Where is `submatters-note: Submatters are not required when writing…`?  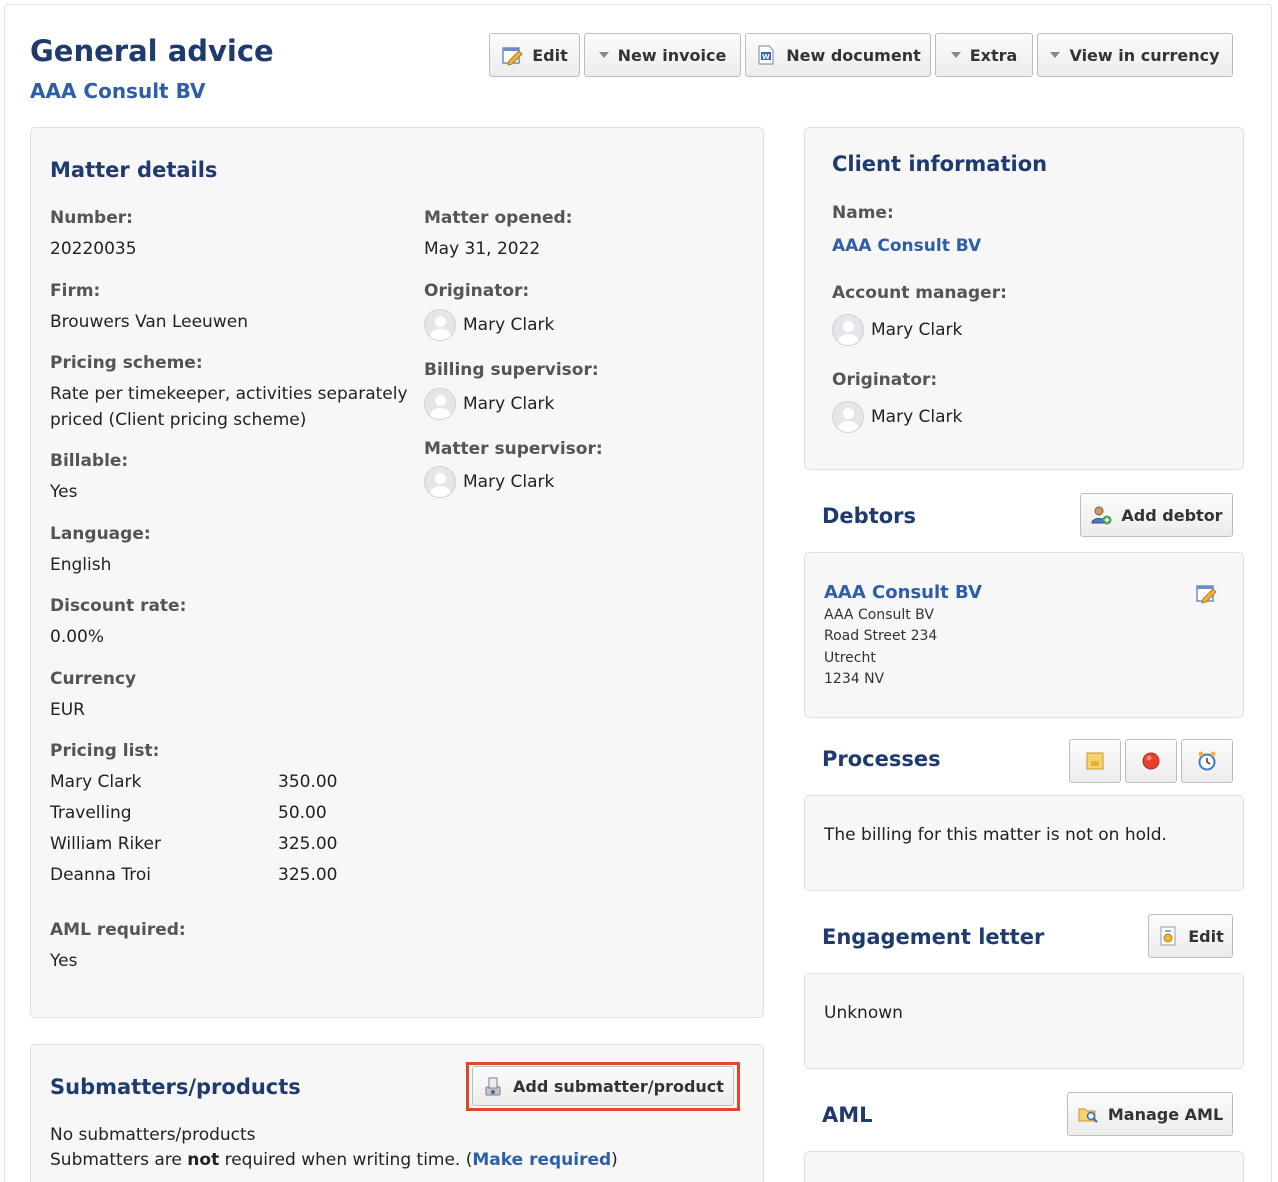
submatters-note: Submatters are not required when writing… is located at coordinates (334, 1160).